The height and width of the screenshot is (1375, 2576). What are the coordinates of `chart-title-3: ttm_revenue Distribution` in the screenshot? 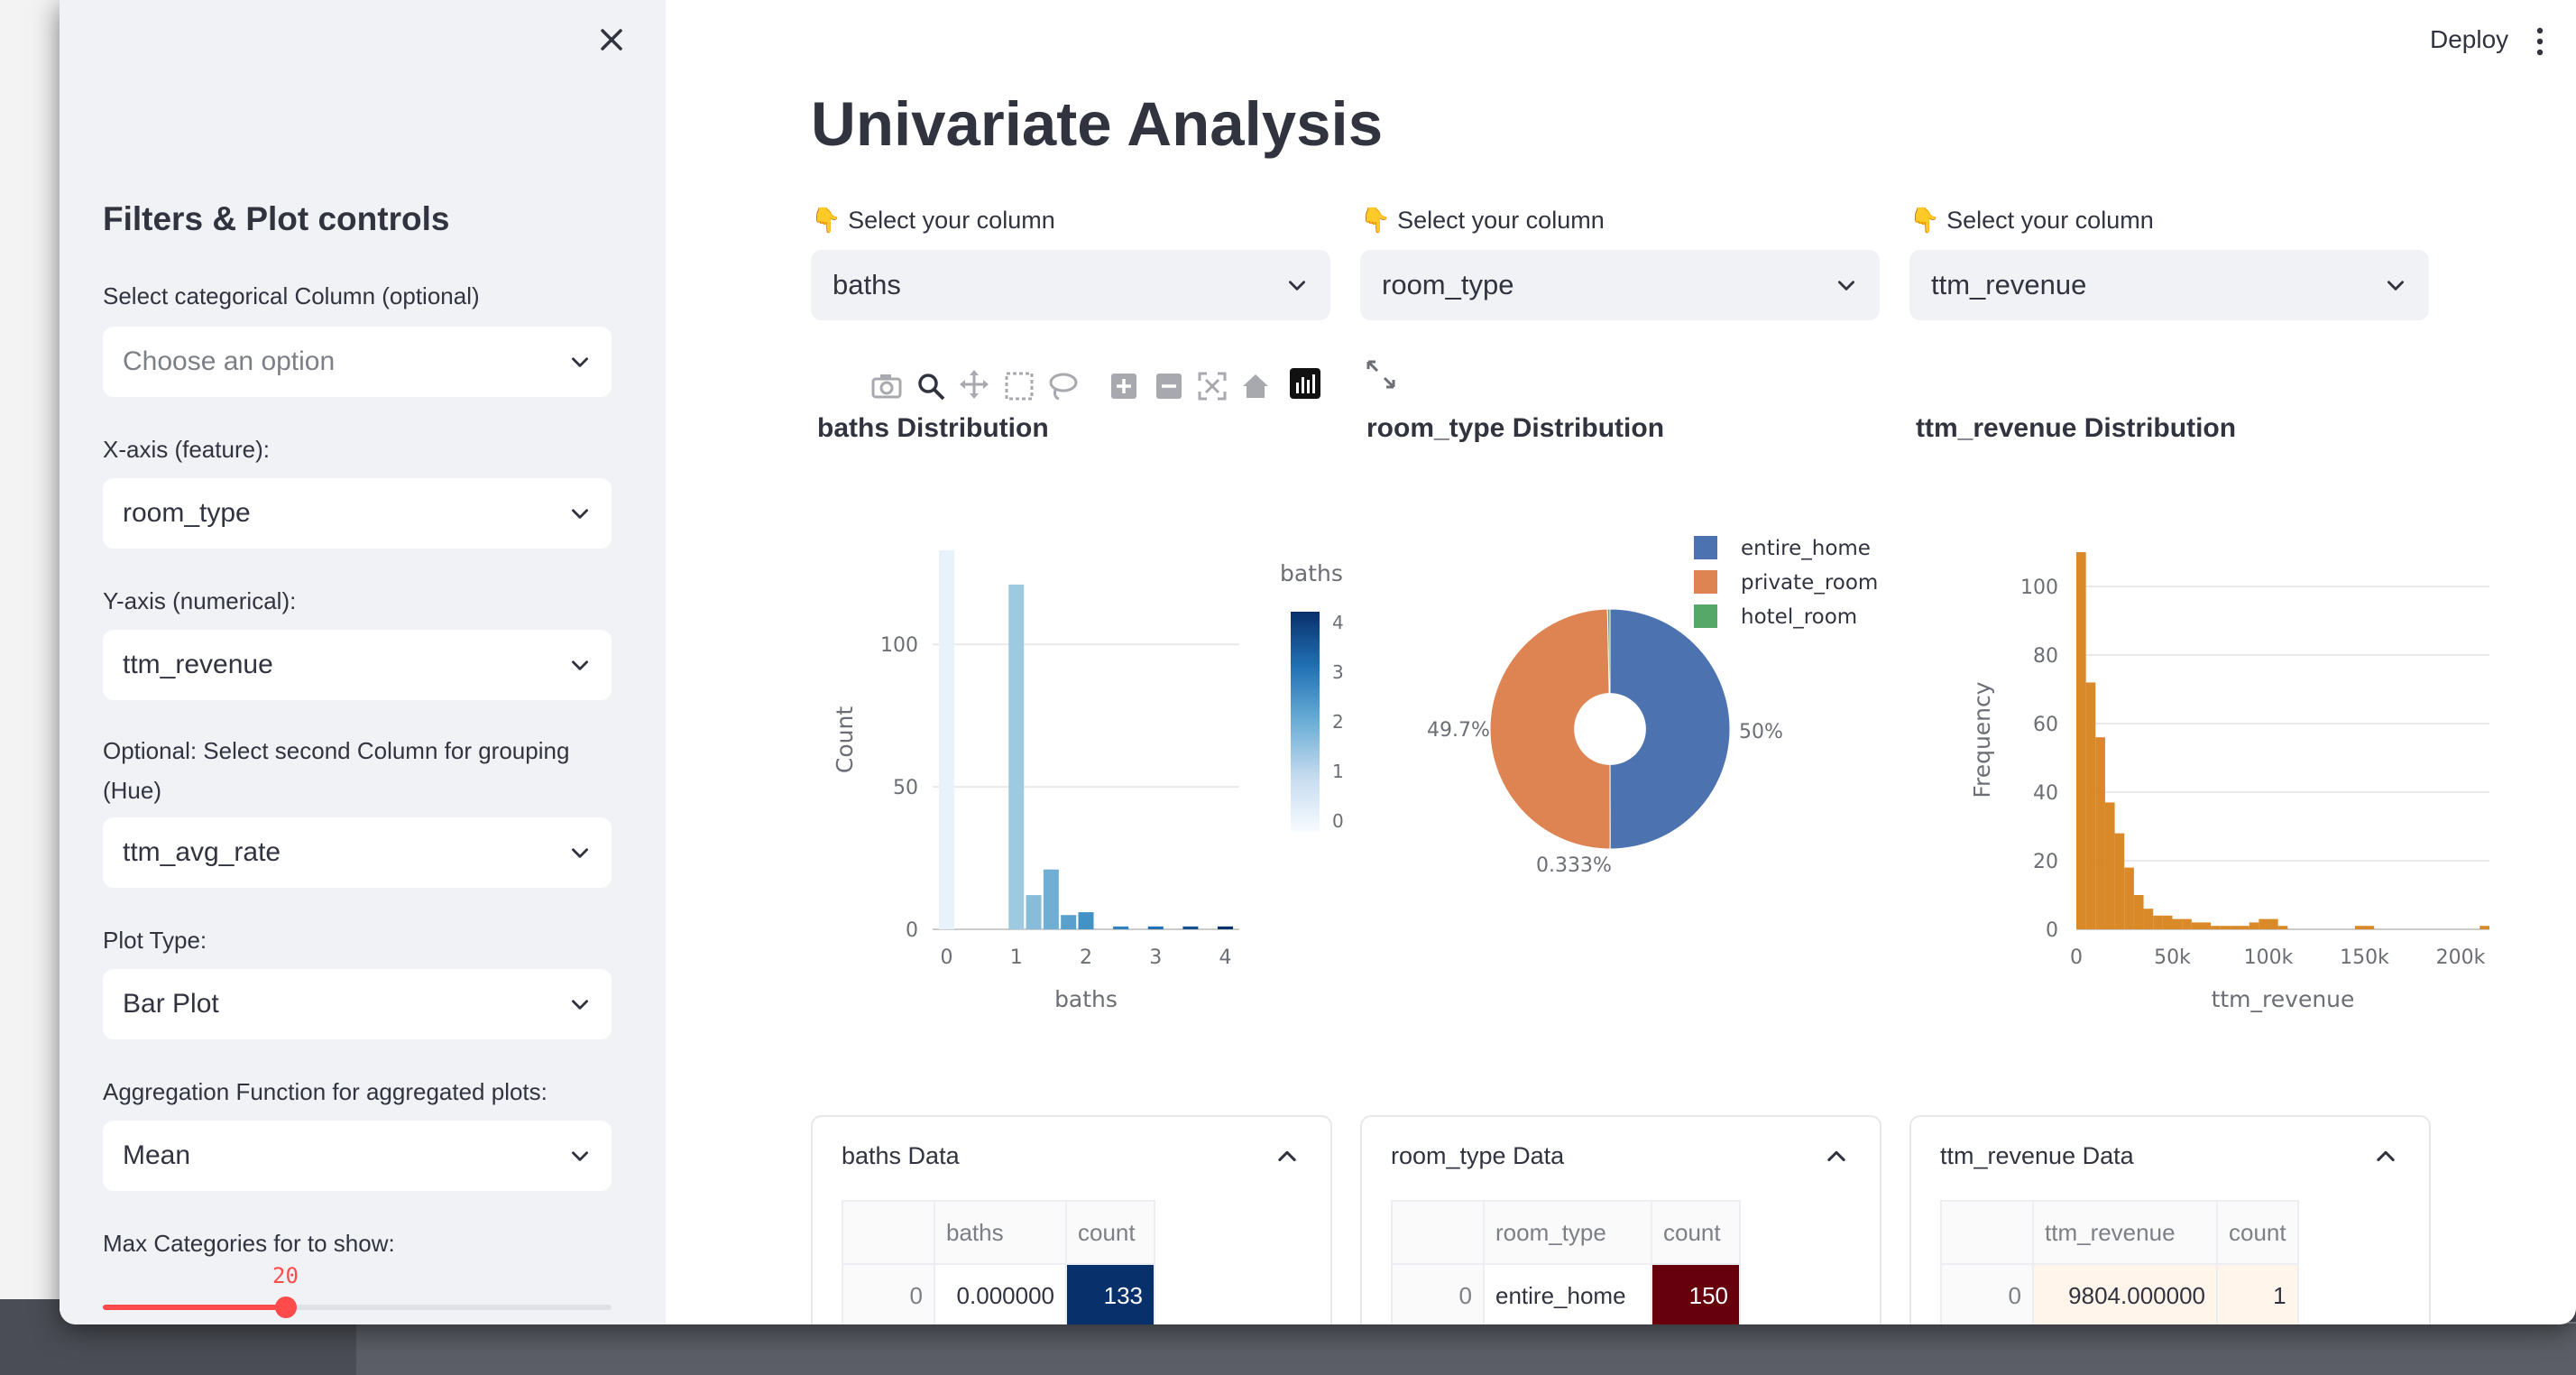 It's located at (2076, 428).